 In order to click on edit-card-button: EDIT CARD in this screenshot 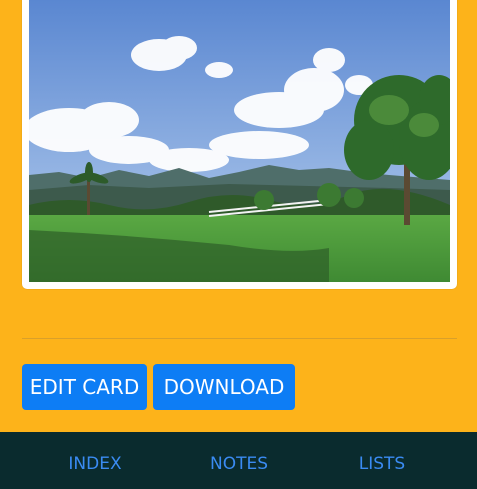, I will do `click(84, 387)`.